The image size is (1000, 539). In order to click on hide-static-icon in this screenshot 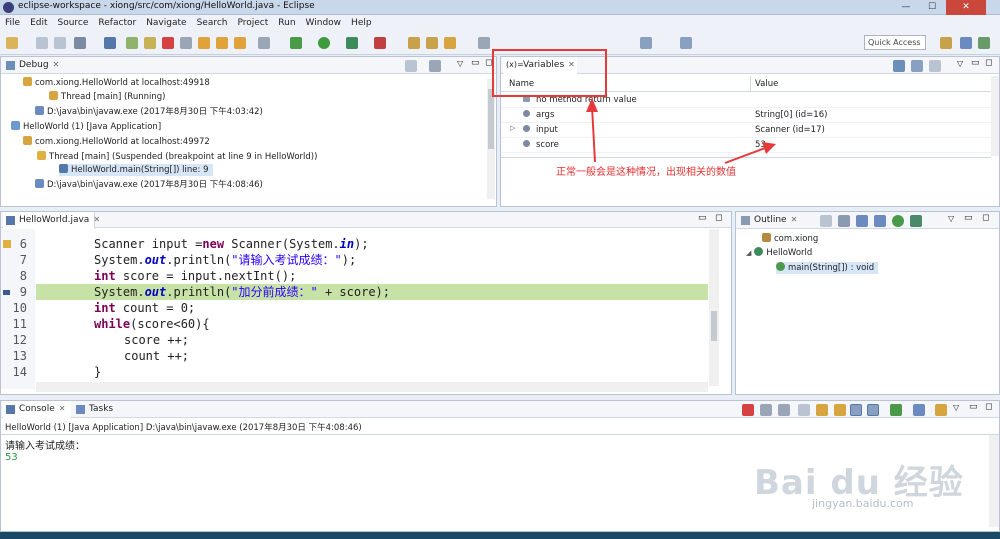, I will do `click(880, 221)`.